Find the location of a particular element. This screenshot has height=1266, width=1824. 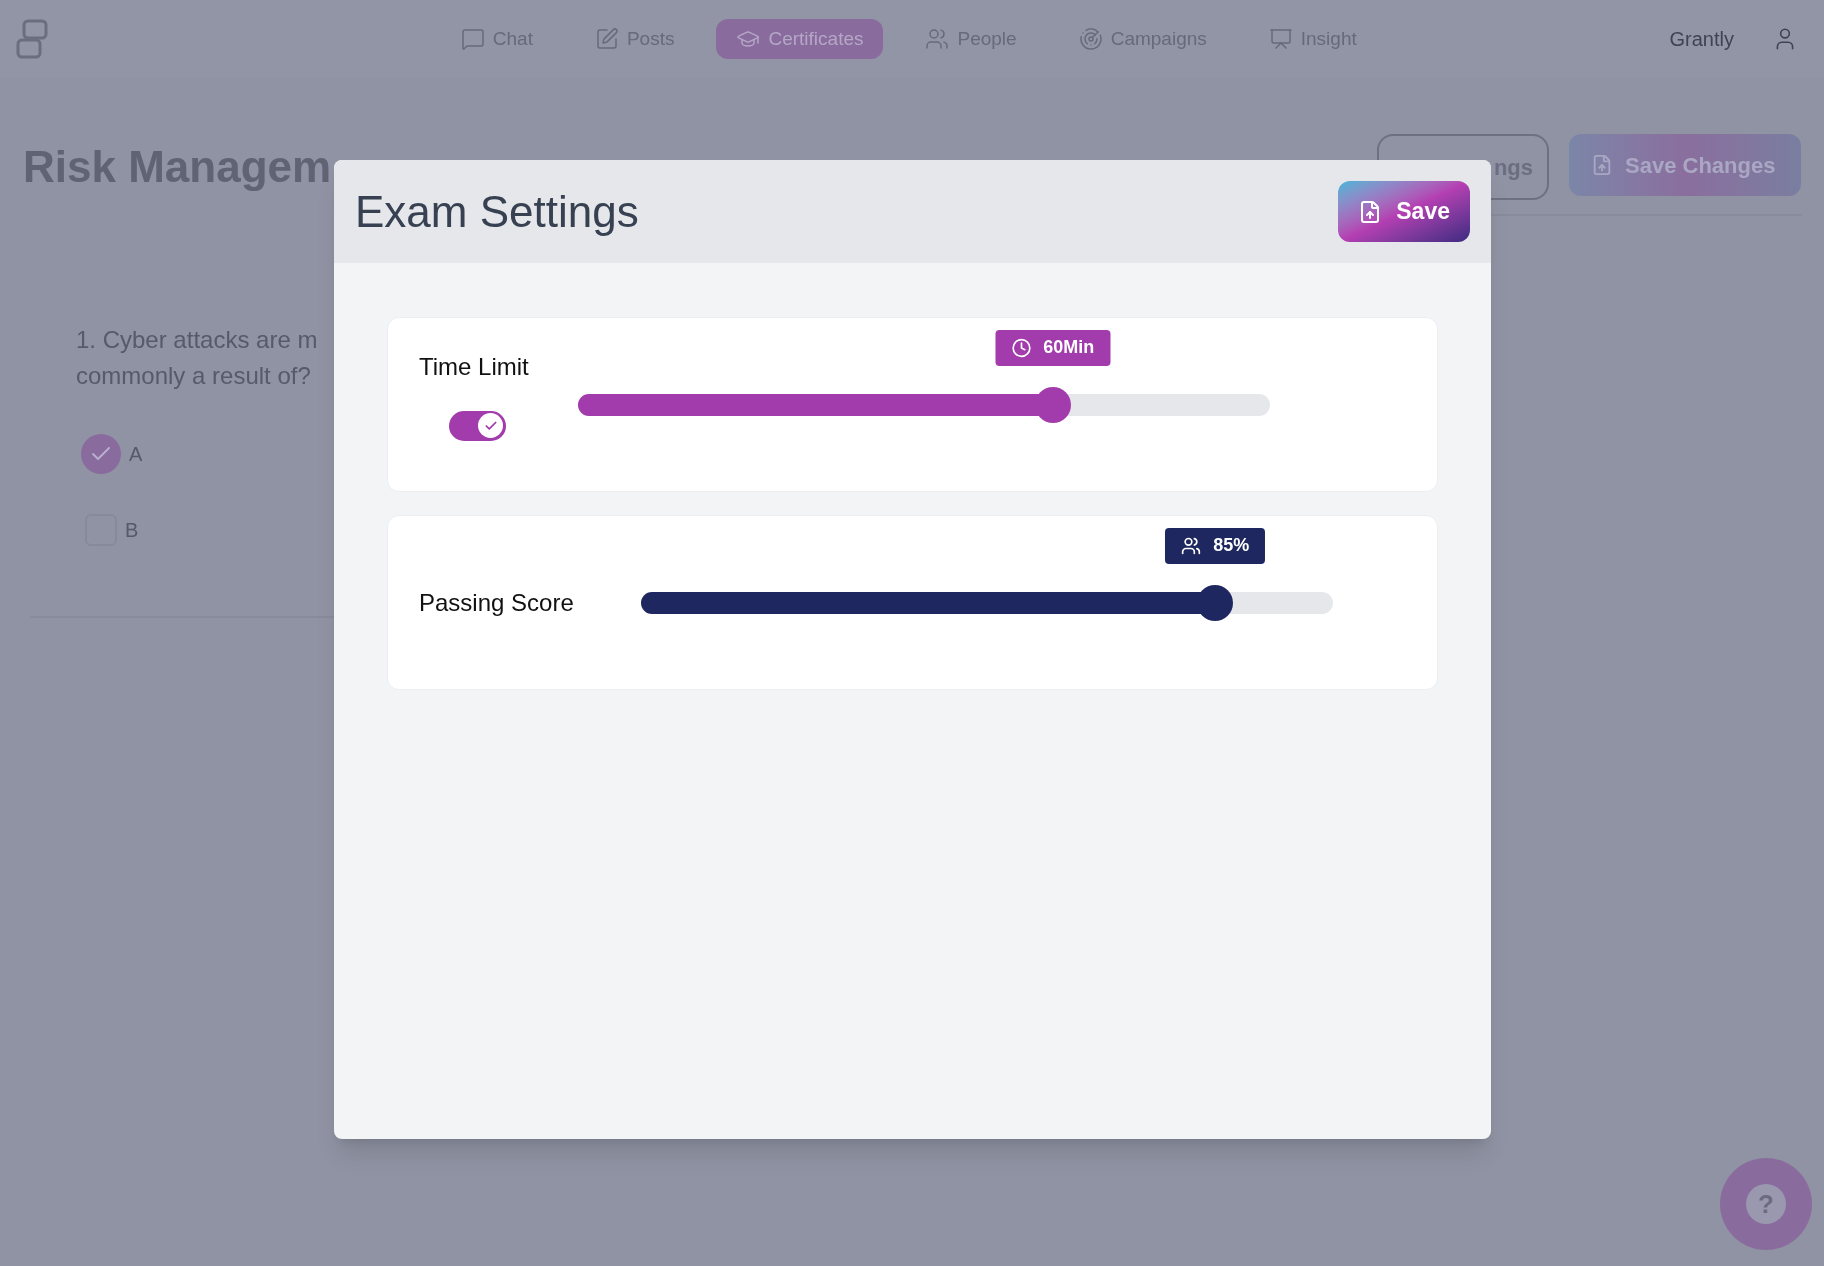

save-button: Save is located at coordinates (1404, 211).